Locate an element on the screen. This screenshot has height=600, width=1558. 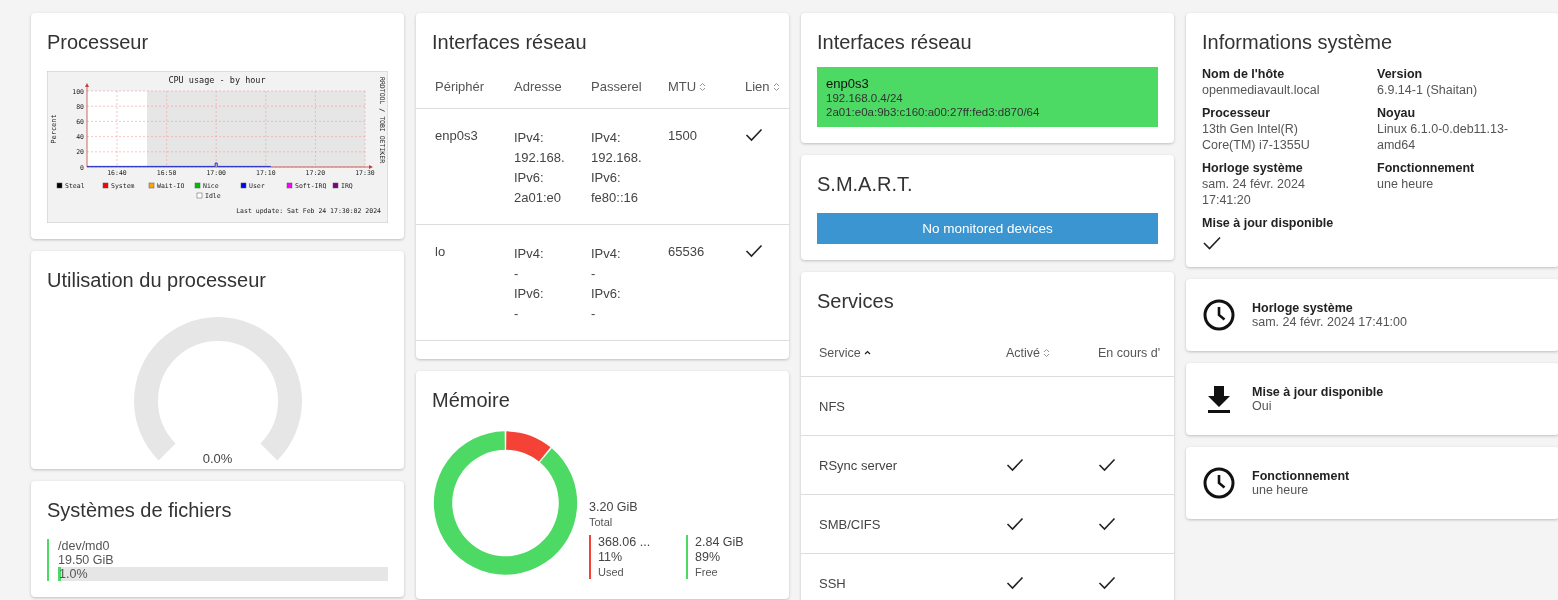
info-banner: No monitored devices is located at coordinates (987, 228).